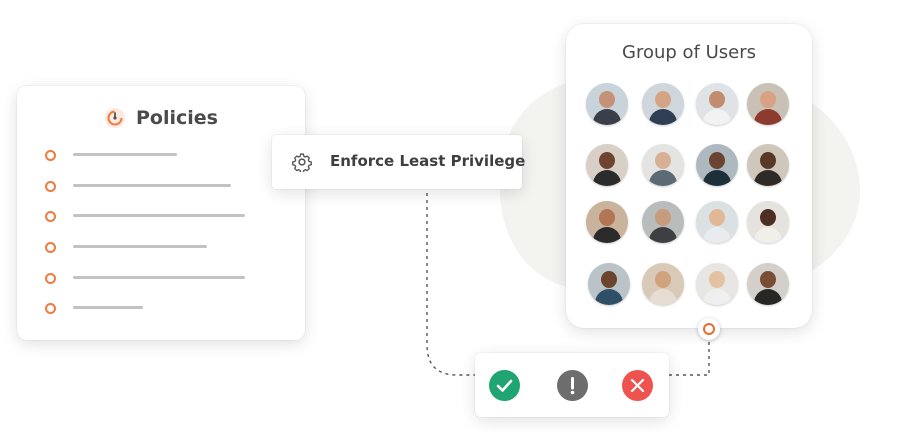  I want to click on policies-title: Policies, so click(177, 118).